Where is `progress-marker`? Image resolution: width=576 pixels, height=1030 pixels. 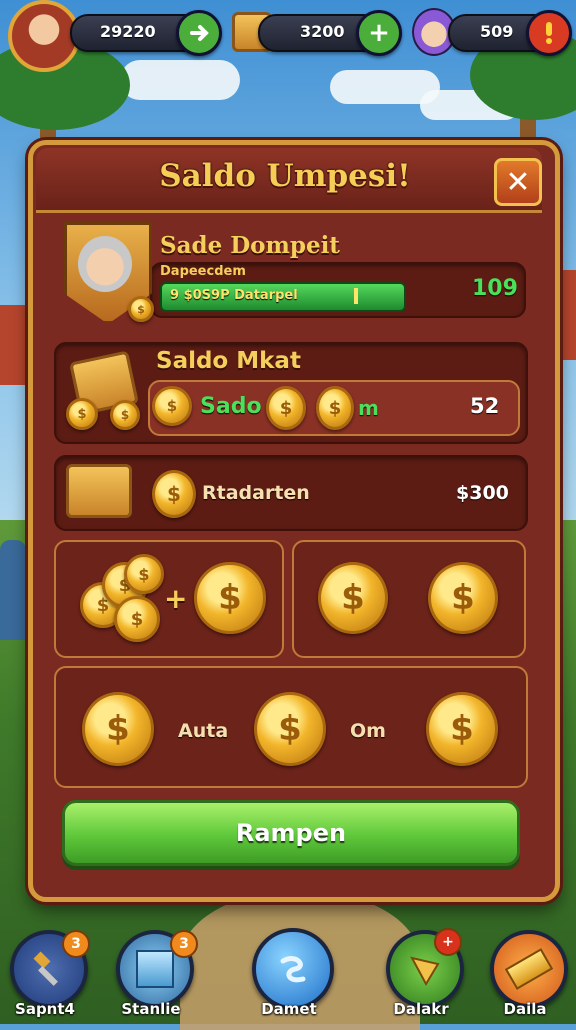
progress-marker is located at coordinates (356, 296).